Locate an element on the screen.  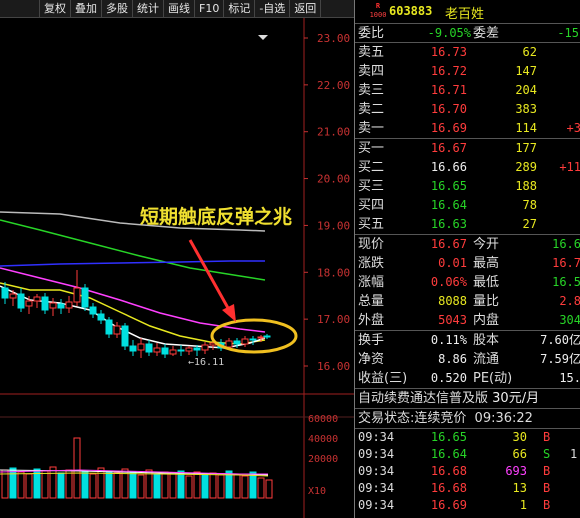
book-price: 16.71 is located at coordinates (448, 90).